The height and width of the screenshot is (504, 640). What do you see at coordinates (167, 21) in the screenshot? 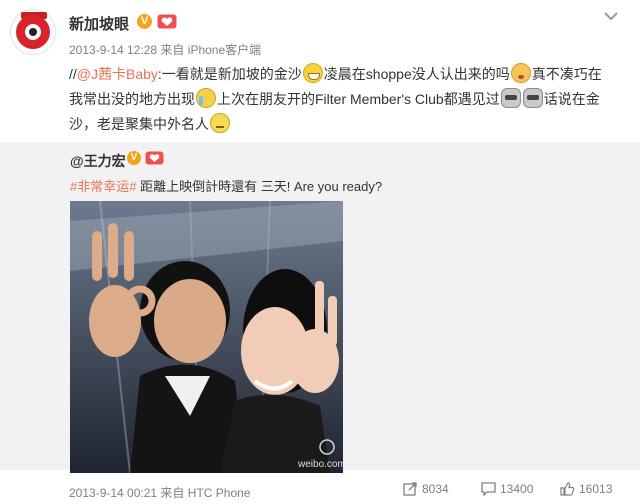
I see `member-heart-icon` at bounding box center [167, 21].